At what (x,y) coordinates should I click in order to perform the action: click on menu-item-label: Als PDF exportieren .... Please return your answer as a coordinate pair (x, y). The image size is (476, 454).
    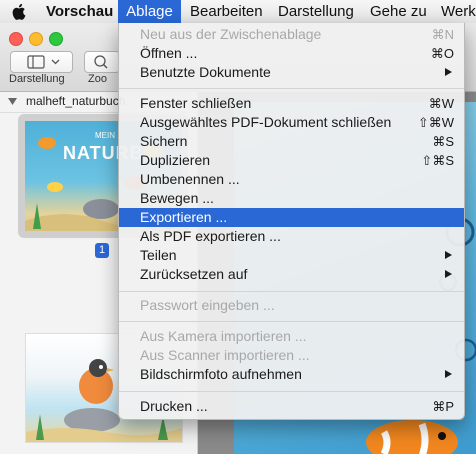
    Looking at the image, I should click on (210, 236).